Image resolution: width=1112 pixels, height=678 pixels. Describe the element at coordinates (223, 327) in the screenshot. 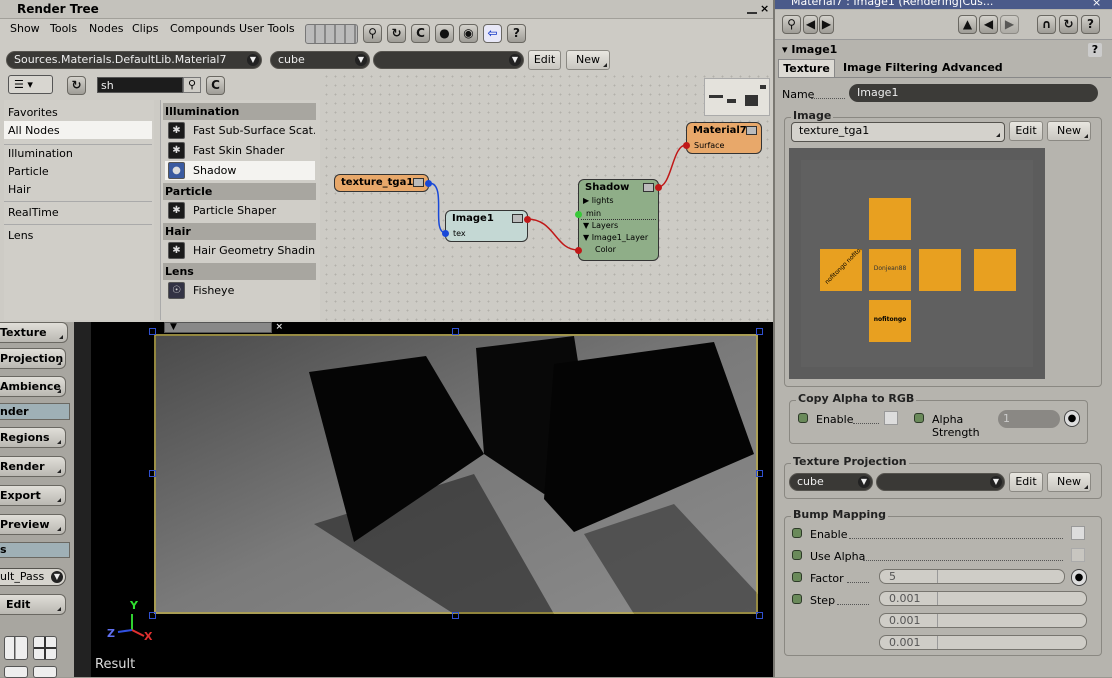

I see `viewport-mini-toolbar: ▼ ×` at that location.